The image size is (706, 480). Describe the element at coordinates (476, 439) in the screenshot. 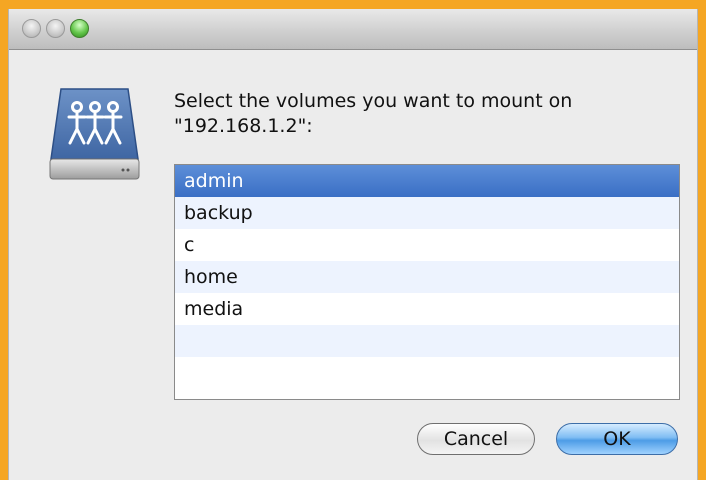

I see `cancel-button: Cancel` at that location.